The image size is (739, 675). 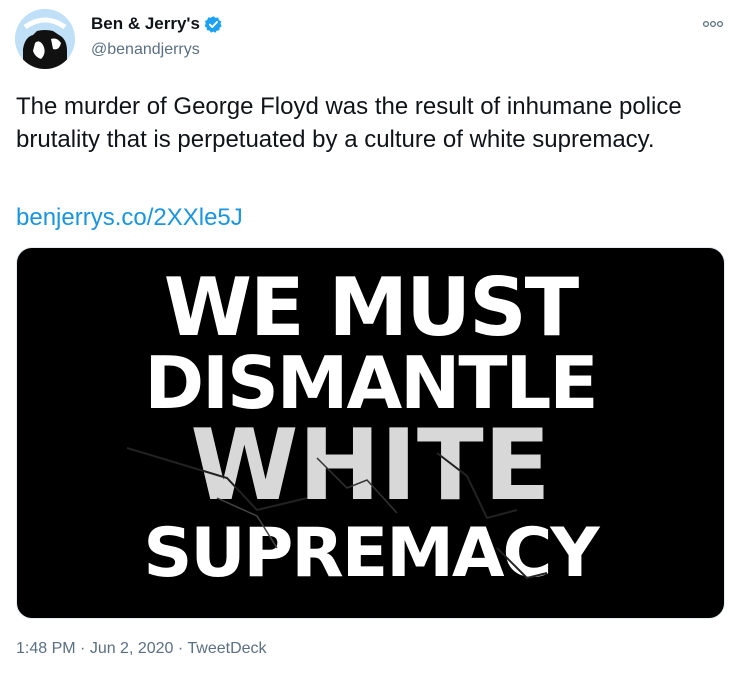 What do you see at coordinates (129, 217) in the screenshot?
I see `tweet-link: benjerrys.co/2XXle5J` at bounding box center [129, 217].